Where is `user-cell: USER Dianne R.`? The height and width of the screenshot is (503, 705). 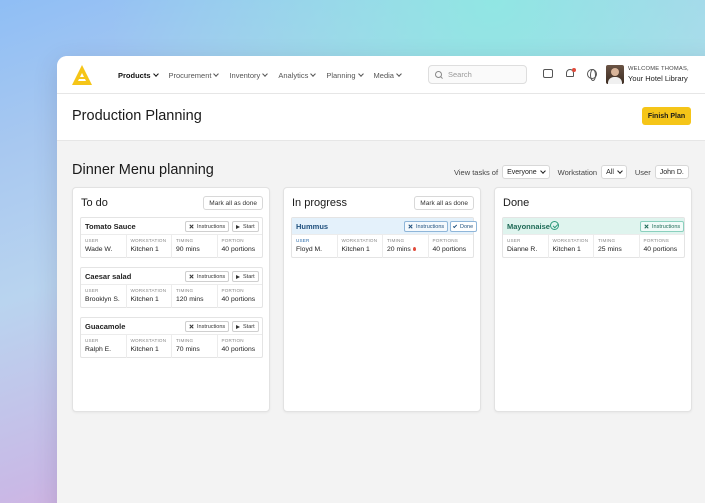 user-cell: USER Dianne R. is located at coordinates (526, 246).